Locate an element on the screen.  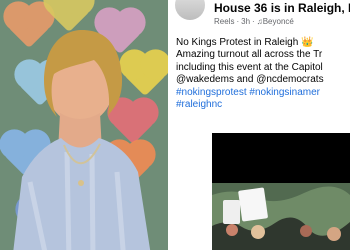
post-line-1: No Kings Protest in Raleigh 👑 is located at coordinates (245, 42).